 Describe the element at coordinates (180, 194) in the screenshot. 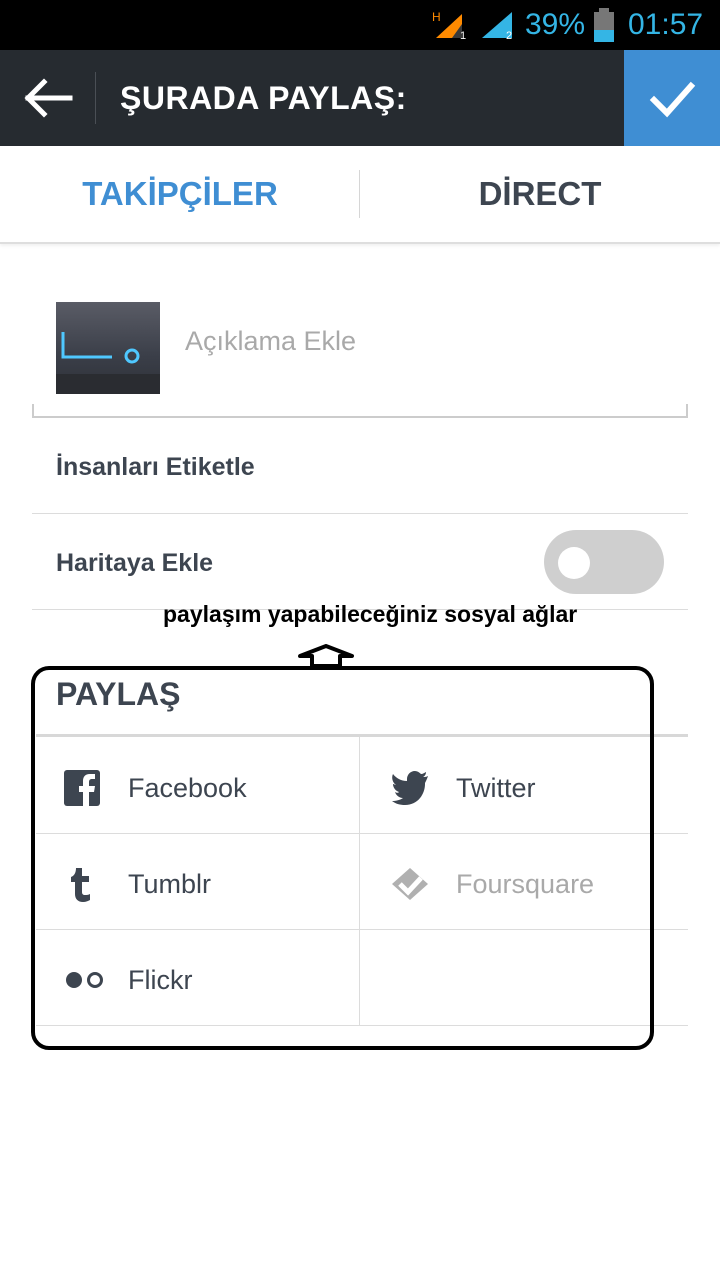

I see `tab-followers: TAKİPÇİLER` at that location.